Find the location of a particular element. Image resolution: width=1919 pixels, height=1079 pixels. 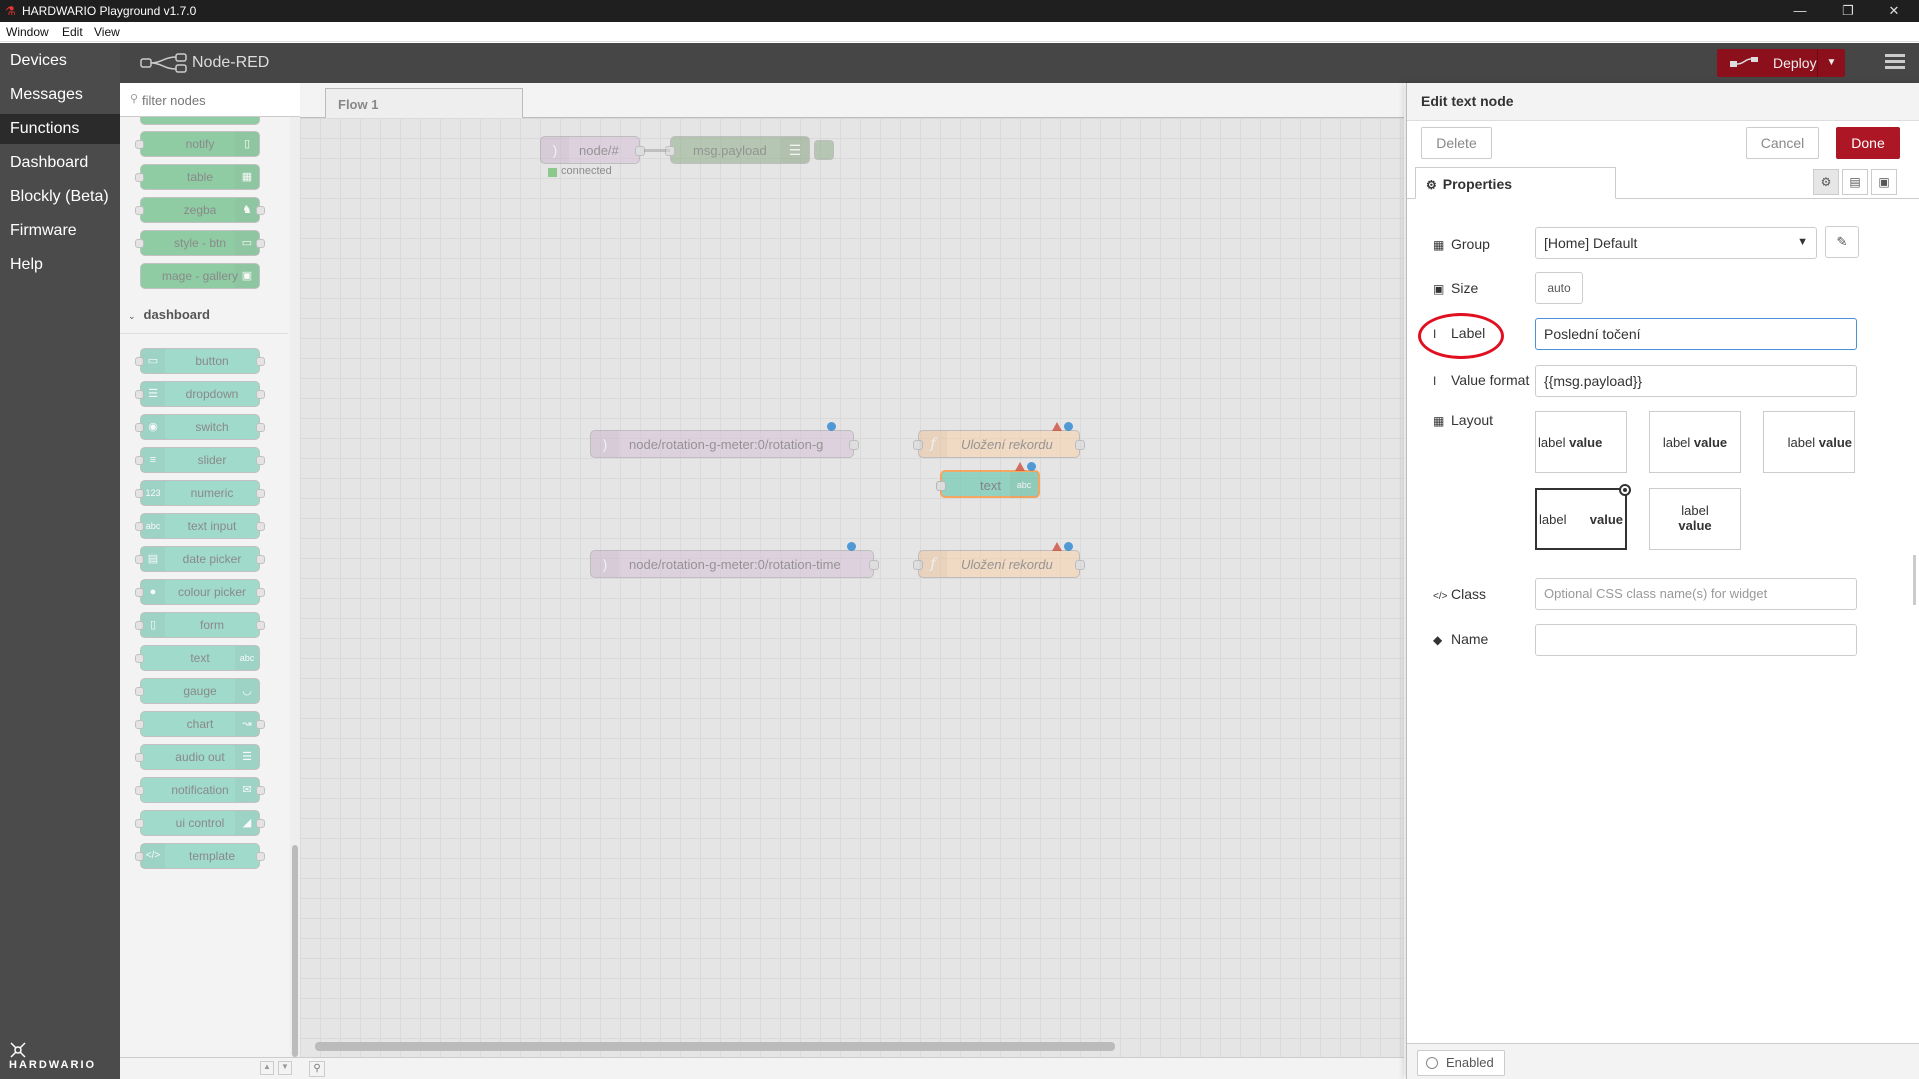

palette-node-chart: chart ↝ is located at coordinates (200, 724).